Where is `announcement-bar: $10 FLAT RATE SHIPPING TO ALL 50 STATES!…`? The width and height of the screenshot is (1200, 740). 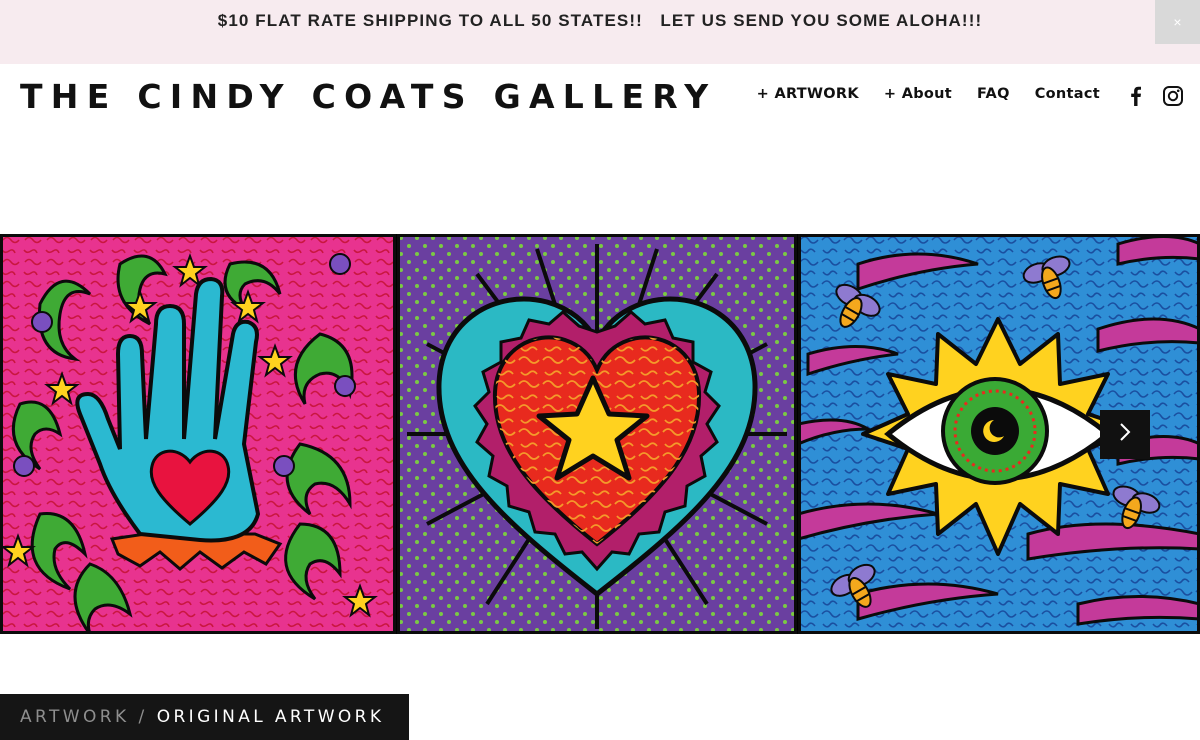 announcement-bar: $10 FLAT RATE SHIPPING TO ALL 50 STATES!… is located at coordinates (600, 32).